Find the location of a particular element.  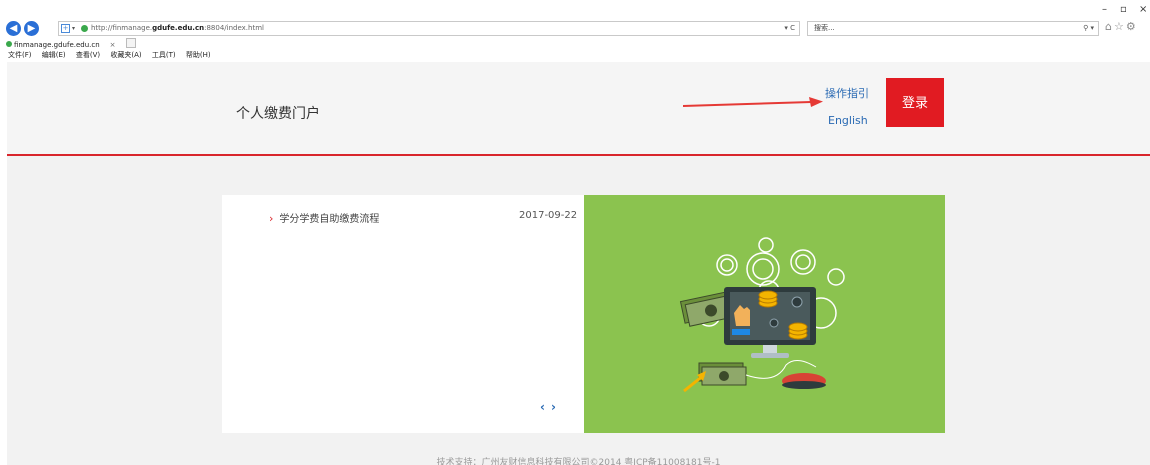

prev-icon: ‹ is located at coordinates (545, 407).